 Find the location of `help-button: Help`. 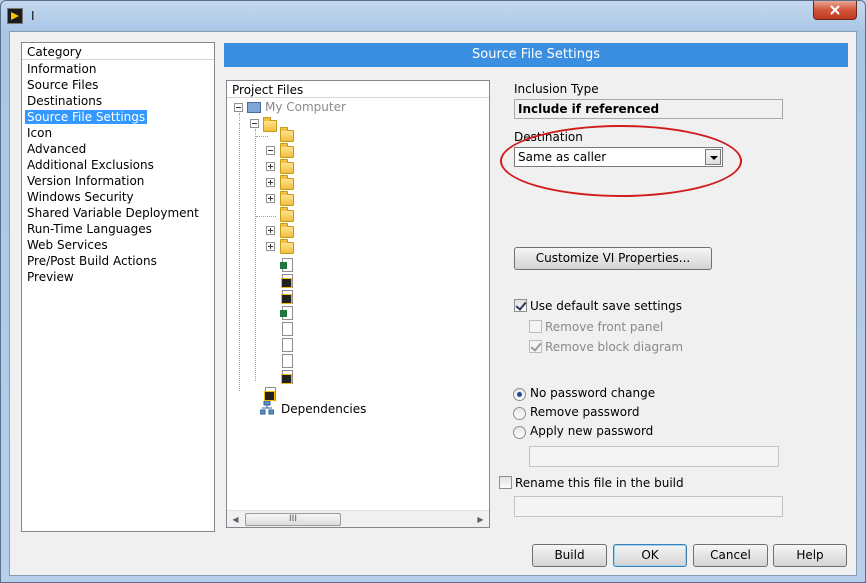

help-button: Help is located at coordinates (810, 555).